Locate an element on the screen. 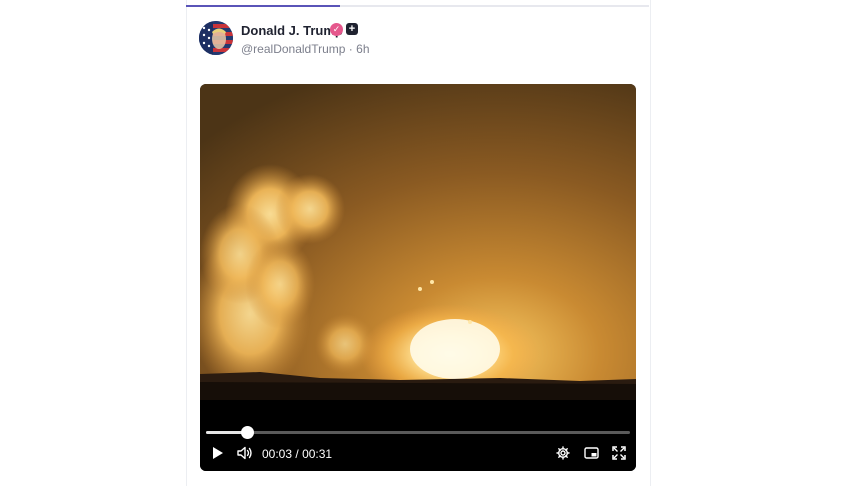 Image resolution: width=864 pixels, height=486 pixels. author-handle: @realDonaldTrump is located at coordinates (293, 49).